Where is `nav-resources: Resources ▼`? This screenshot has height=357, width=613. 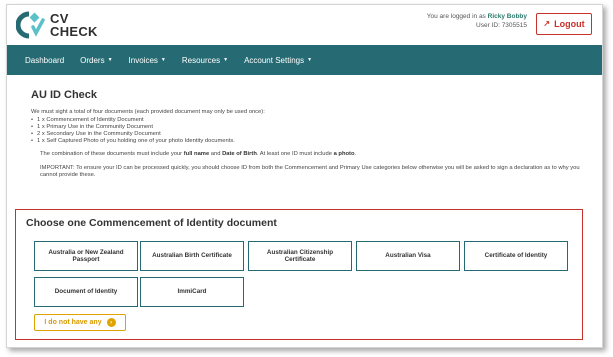
nav-resources: Resources ▼ is located at coordinates (205, 60).